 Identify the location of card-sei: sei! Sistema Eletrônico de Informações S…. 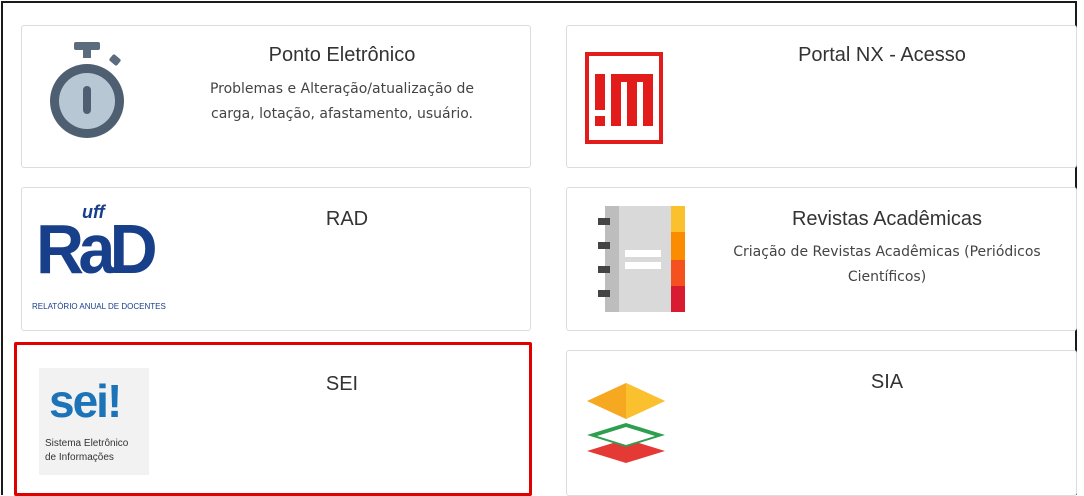
(273, 419).